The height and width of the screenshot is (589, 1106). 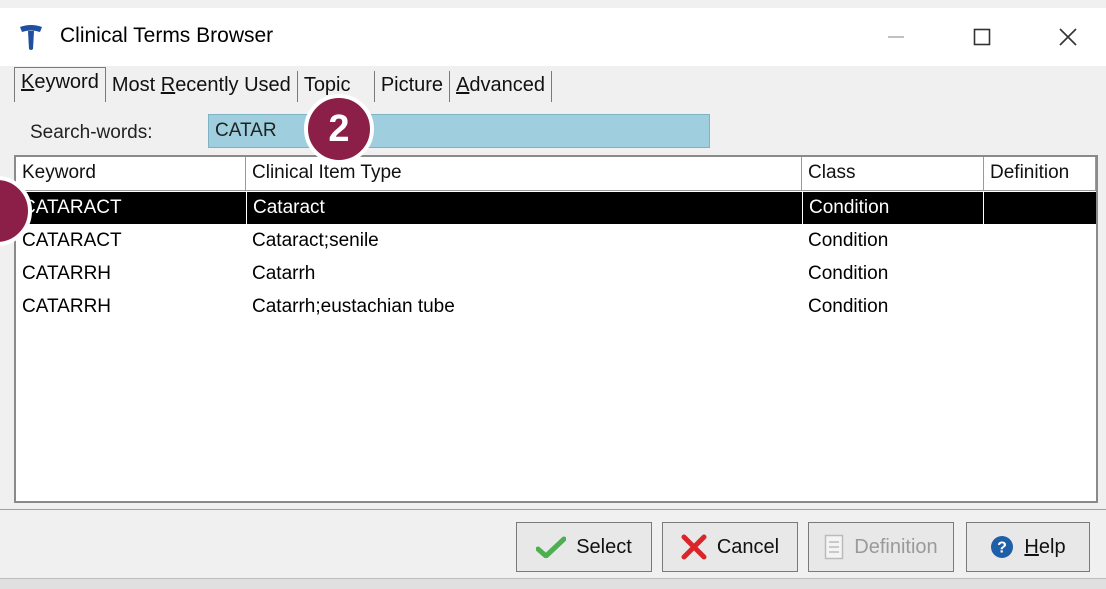 I want to click on tab-label: dvanced, so click(x=507, y=85).